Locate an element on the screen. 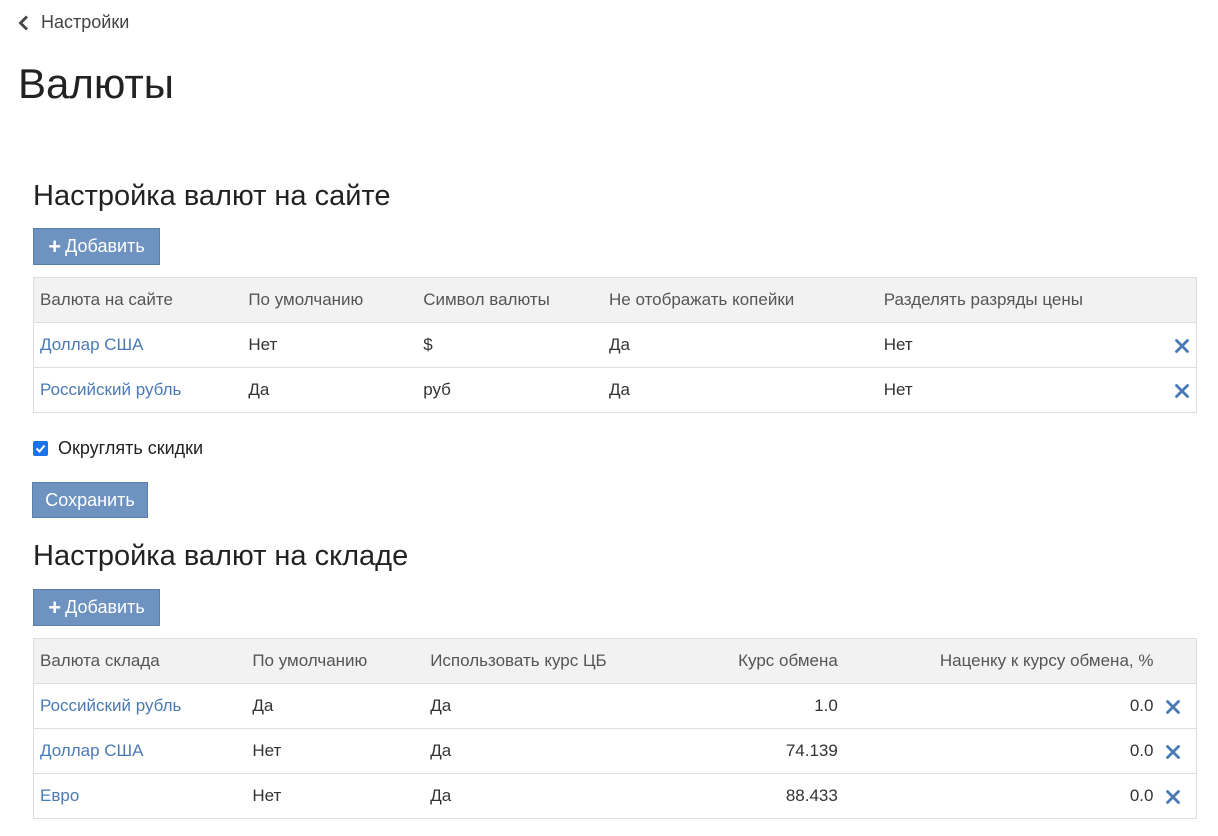 This screenshot has height=836, width=1218. column-header: Валюта на сайте is located at coordinates (138, 300).